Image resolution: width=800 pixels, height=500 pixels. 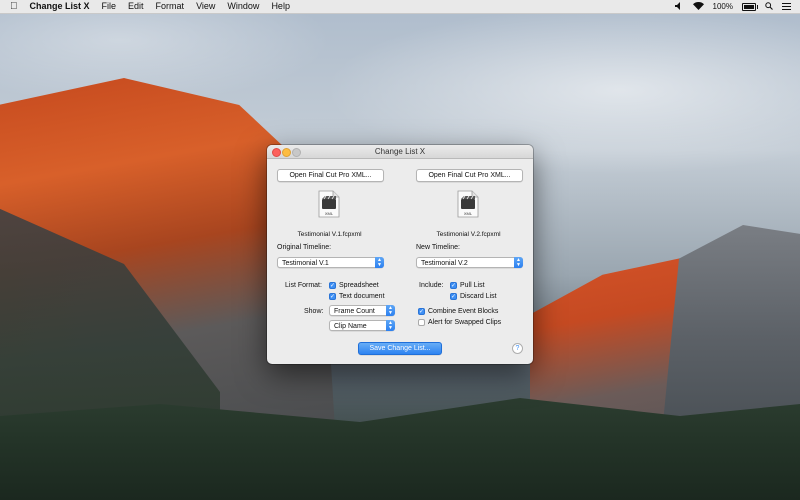 I want to click on window-titlebar: Change List X, so click(x=400, y=152).